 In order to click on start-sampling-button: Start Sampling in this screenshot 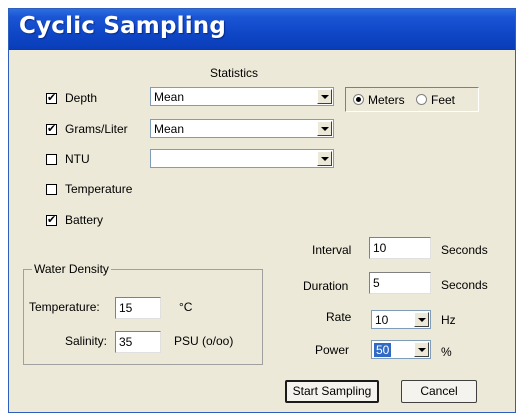, I will do `click(332, 391)`.